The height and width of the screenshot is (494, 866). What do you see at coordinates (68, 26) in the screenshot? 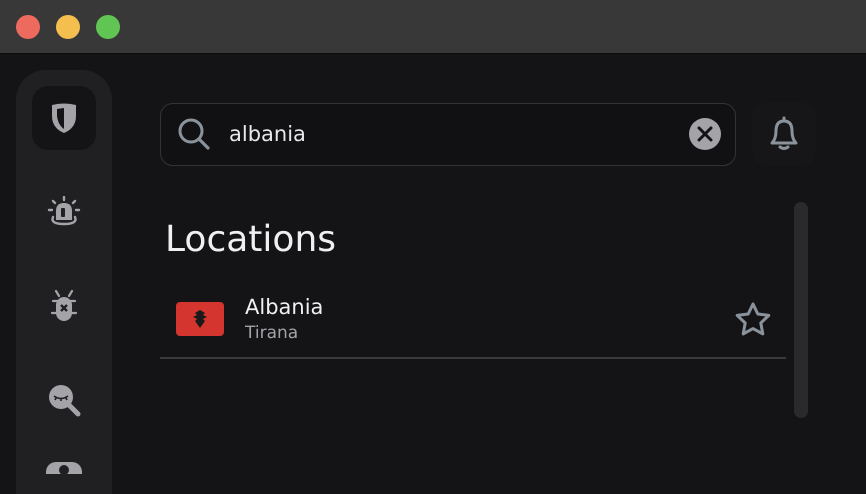
I see `minimize-window-button` at bounding box center [68, 26].